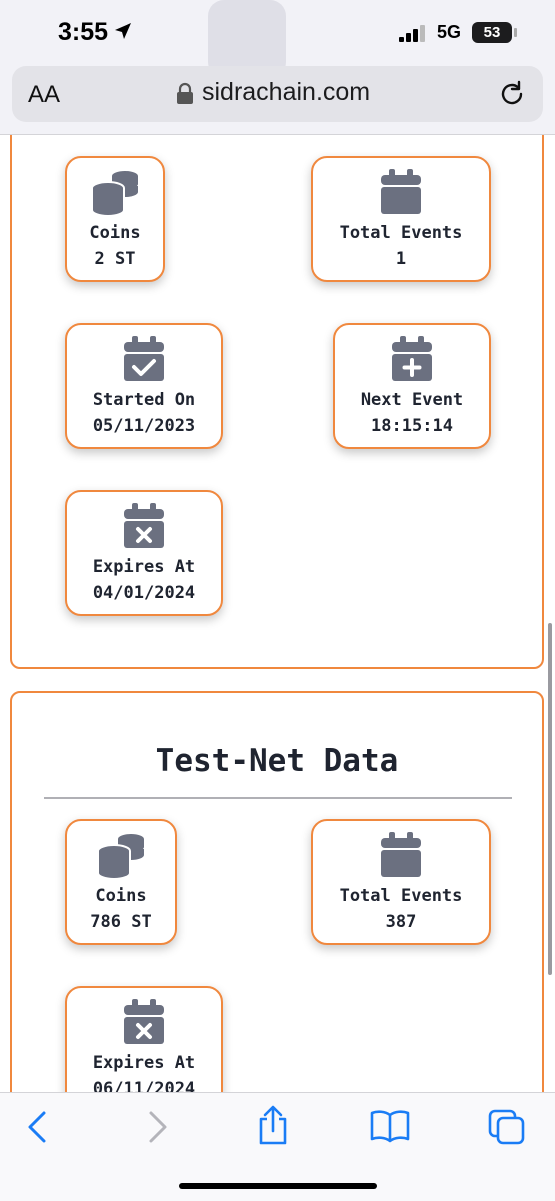  Describe the element at coordinates (449, 32) in the screenshot. I see `network-type: 5G` at that location.